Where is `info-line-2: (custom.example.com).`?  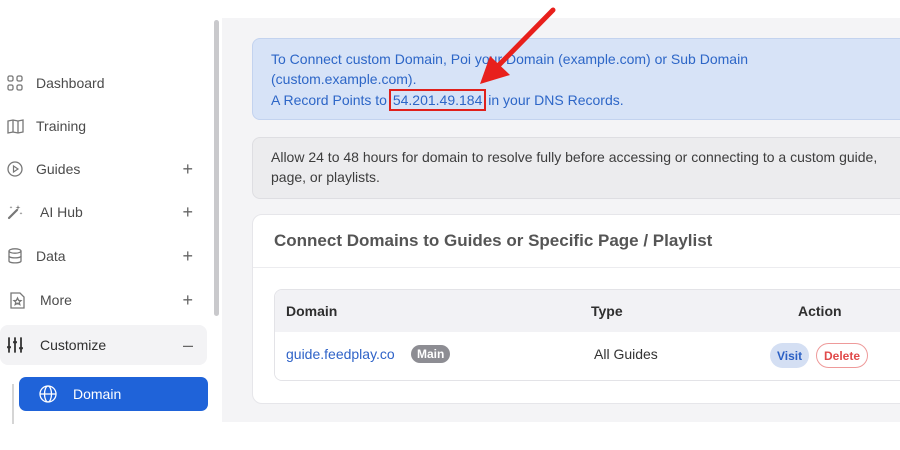 info-line-2: (custom.example.com). is located at coordinates (344, 79).